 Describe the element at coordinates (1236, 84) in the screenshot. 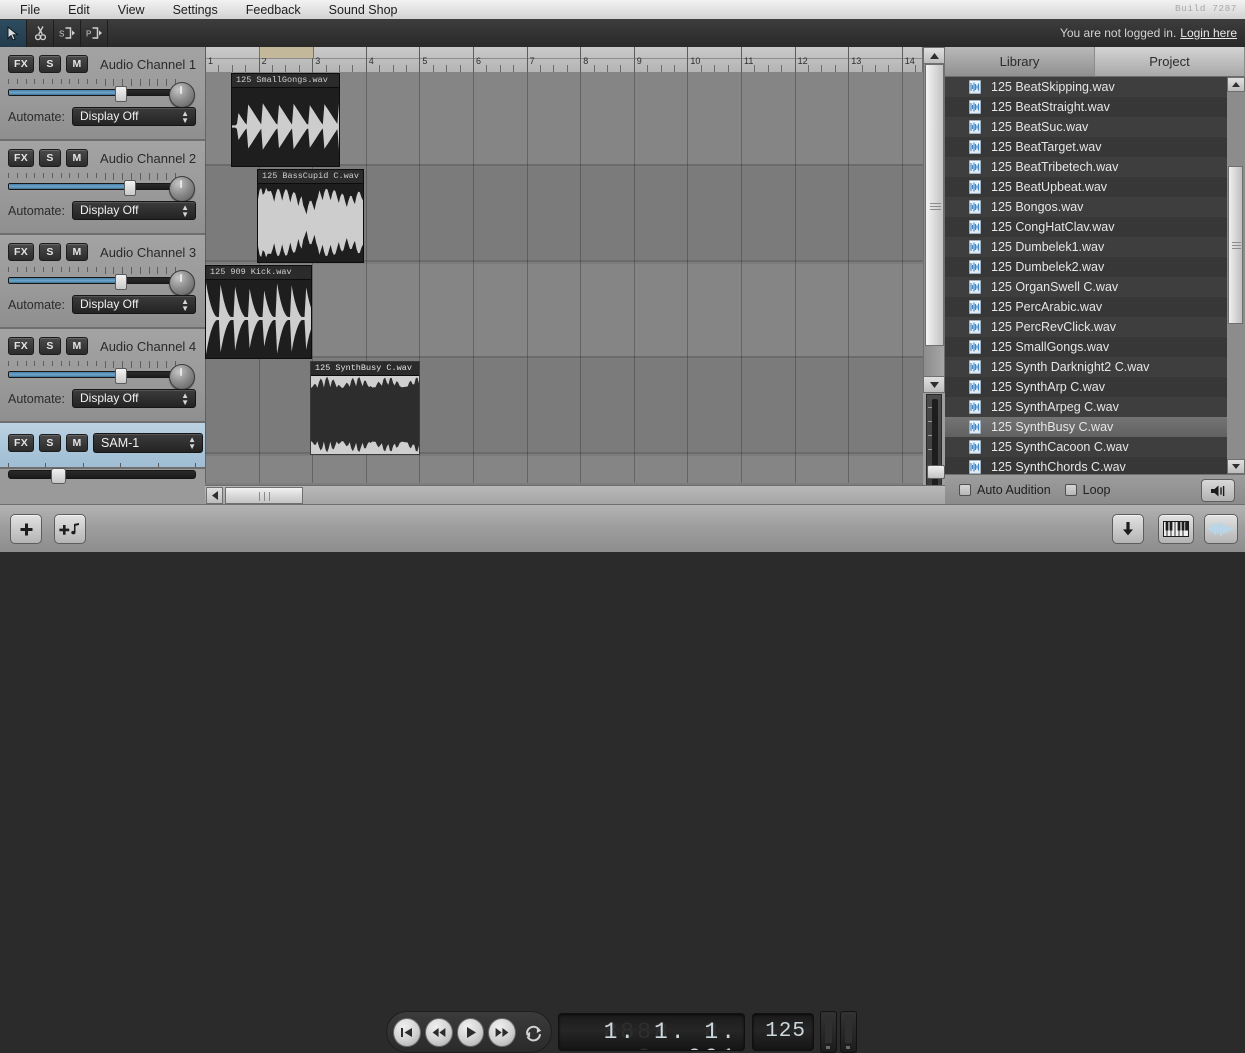

I see `library-scroll-up-arrow` at that location.